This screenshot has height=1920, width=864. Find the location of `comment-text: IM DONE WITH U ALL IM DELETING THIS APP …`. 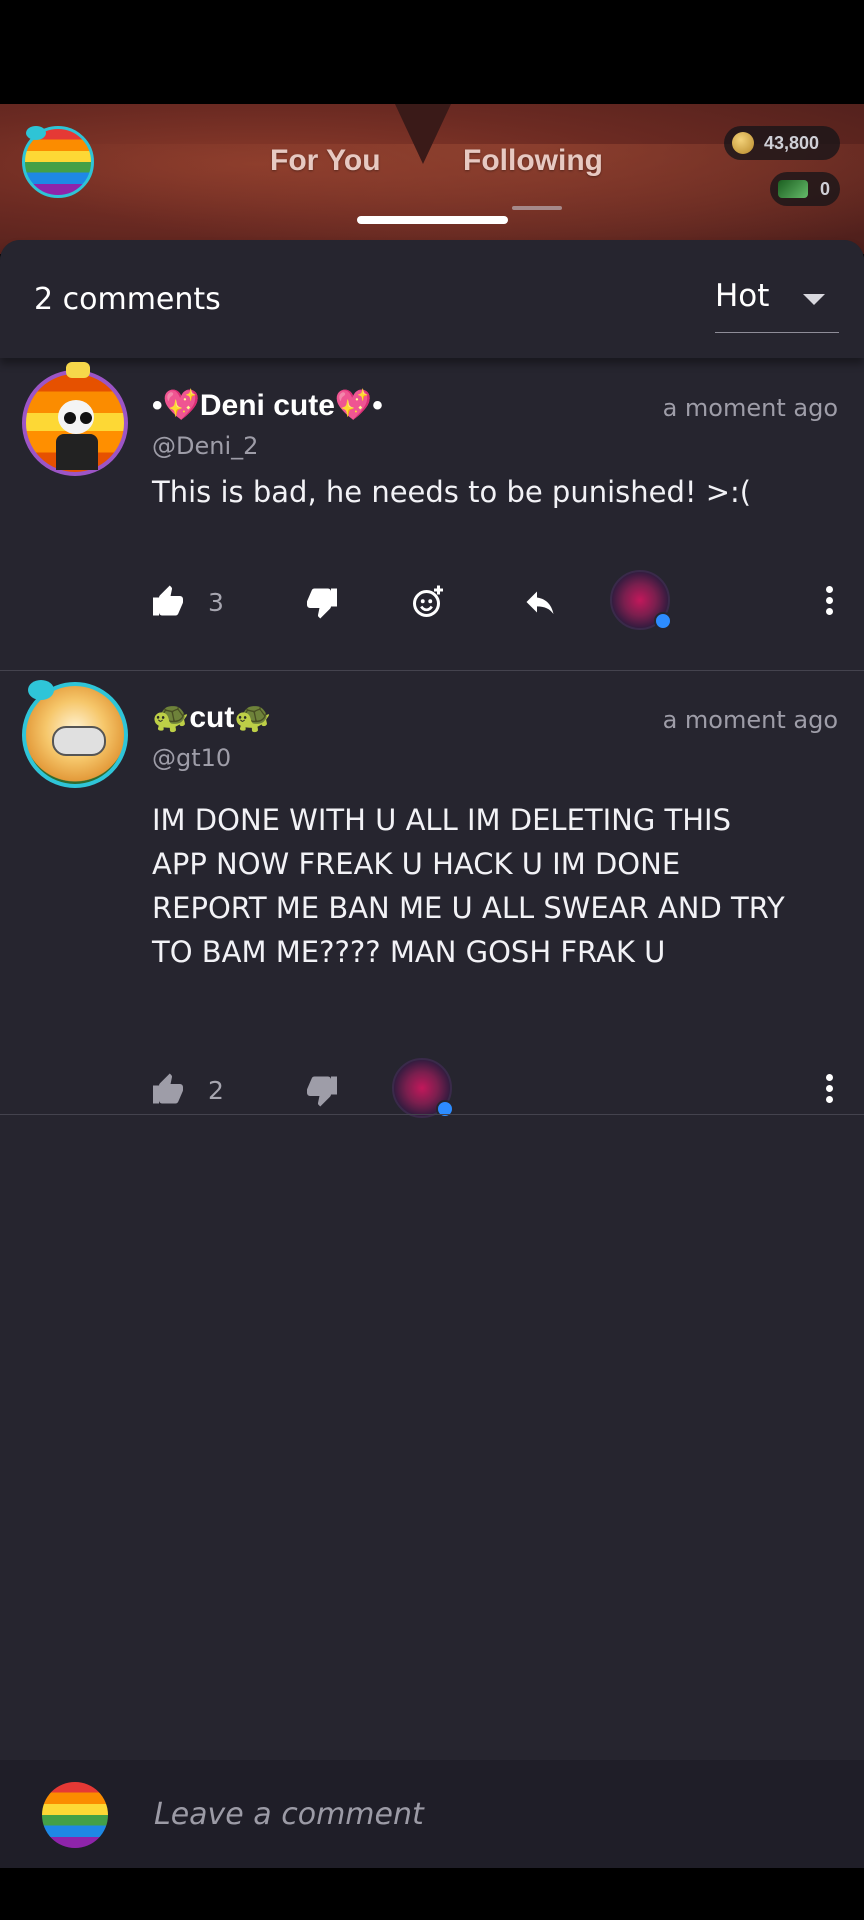

comment-text: IM DONE WITH U ALL IM DELETING THIS APP … is located at coordinates (468, 886).